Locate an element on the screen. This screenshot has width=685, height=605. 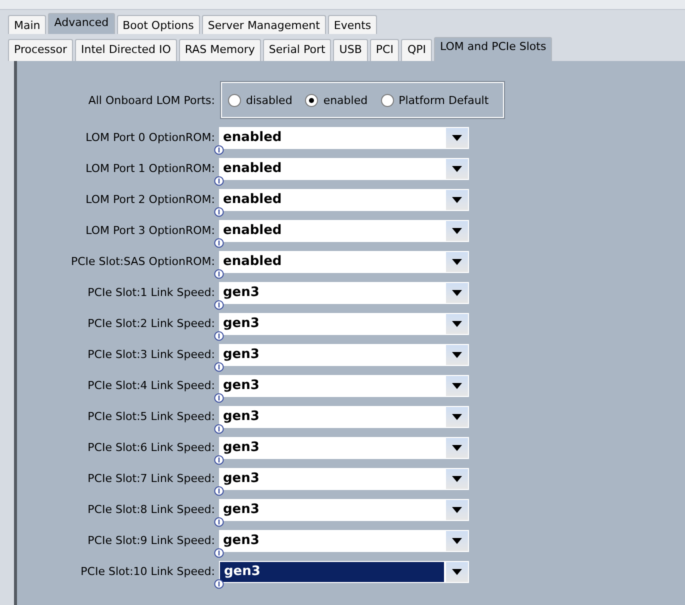
setting-label: PCIe Slot:1 Link Speed: is located at coordinates (151, 292).